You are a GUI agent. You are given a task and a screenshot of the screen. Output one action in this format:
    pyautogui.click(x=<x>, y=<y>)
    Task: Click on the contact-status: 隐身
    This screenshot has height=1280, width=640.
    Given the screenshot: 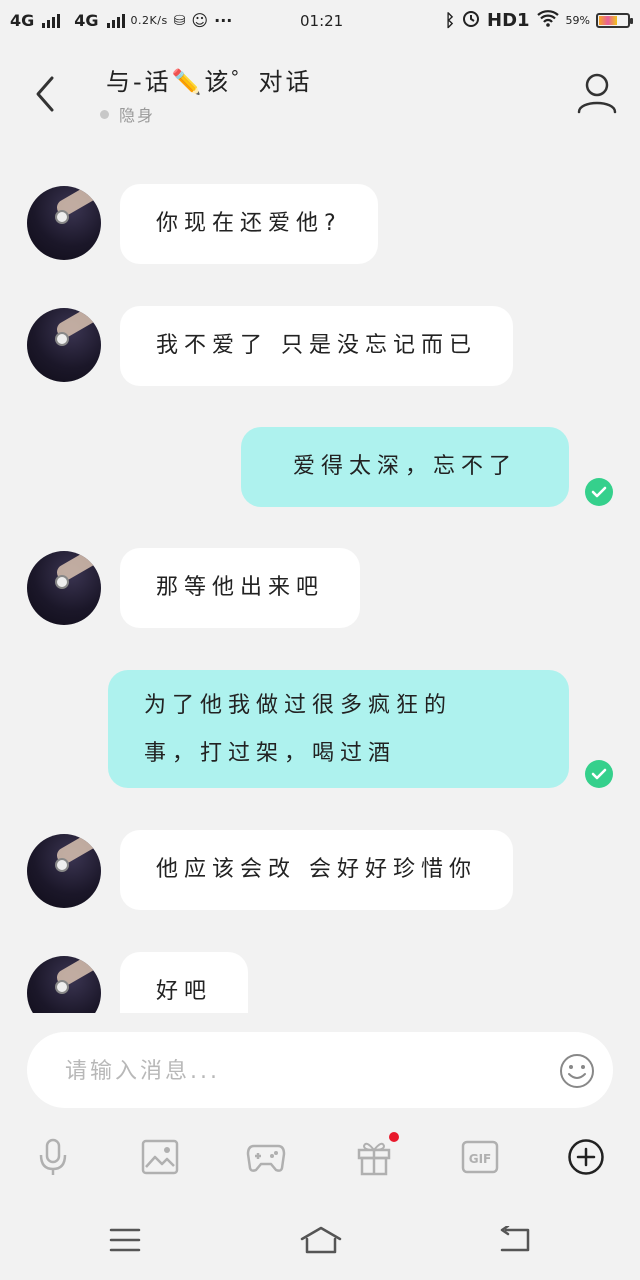 What is the action you would take?
    pyautogui.click(x=127, y=114)
    